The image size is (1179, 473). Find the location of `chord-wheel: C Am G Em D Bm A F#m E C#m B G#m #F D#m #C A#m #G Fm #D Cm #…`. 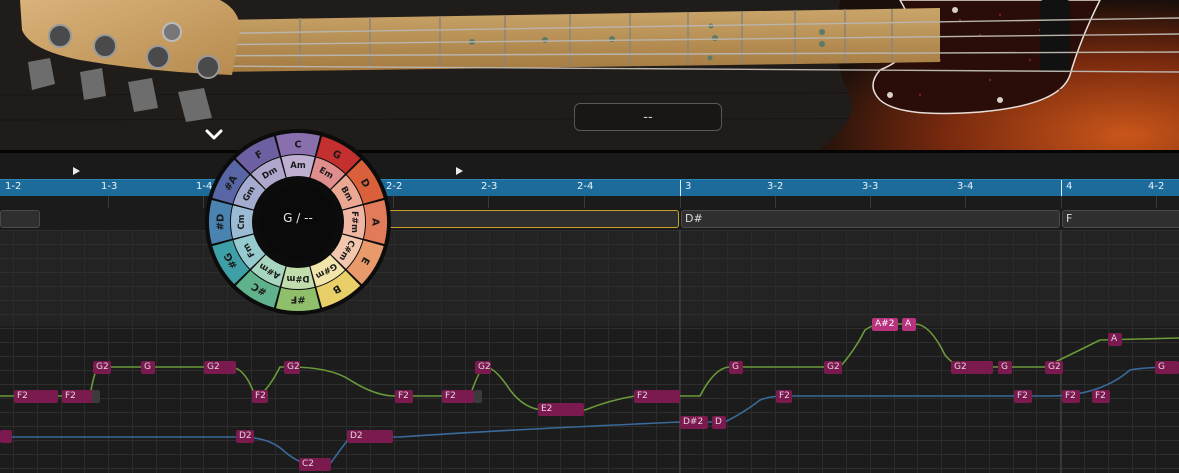

chord-wheel: C Am G Em D Bm A F#m E C#m B G#m #F D#m #C A#m #G Fm #D Cm #… is located at coordinates (298, 222).